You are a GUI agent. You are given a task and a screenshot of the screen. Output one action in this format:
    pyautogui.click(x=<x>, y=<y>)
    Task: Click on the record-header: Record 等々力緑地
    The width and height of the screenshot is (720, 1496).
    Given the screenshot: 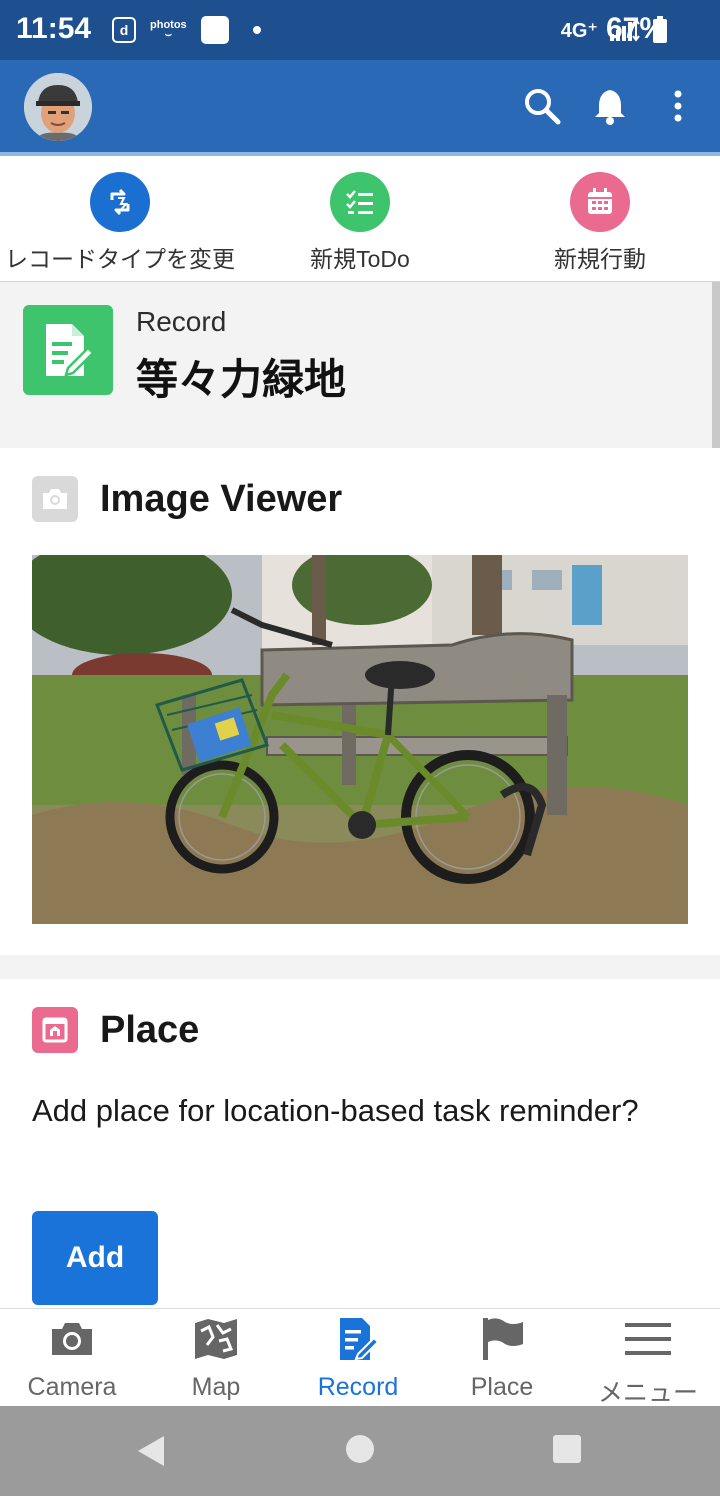 What is the action you would take?
    pyautogui.click(x=355, y=365)
    